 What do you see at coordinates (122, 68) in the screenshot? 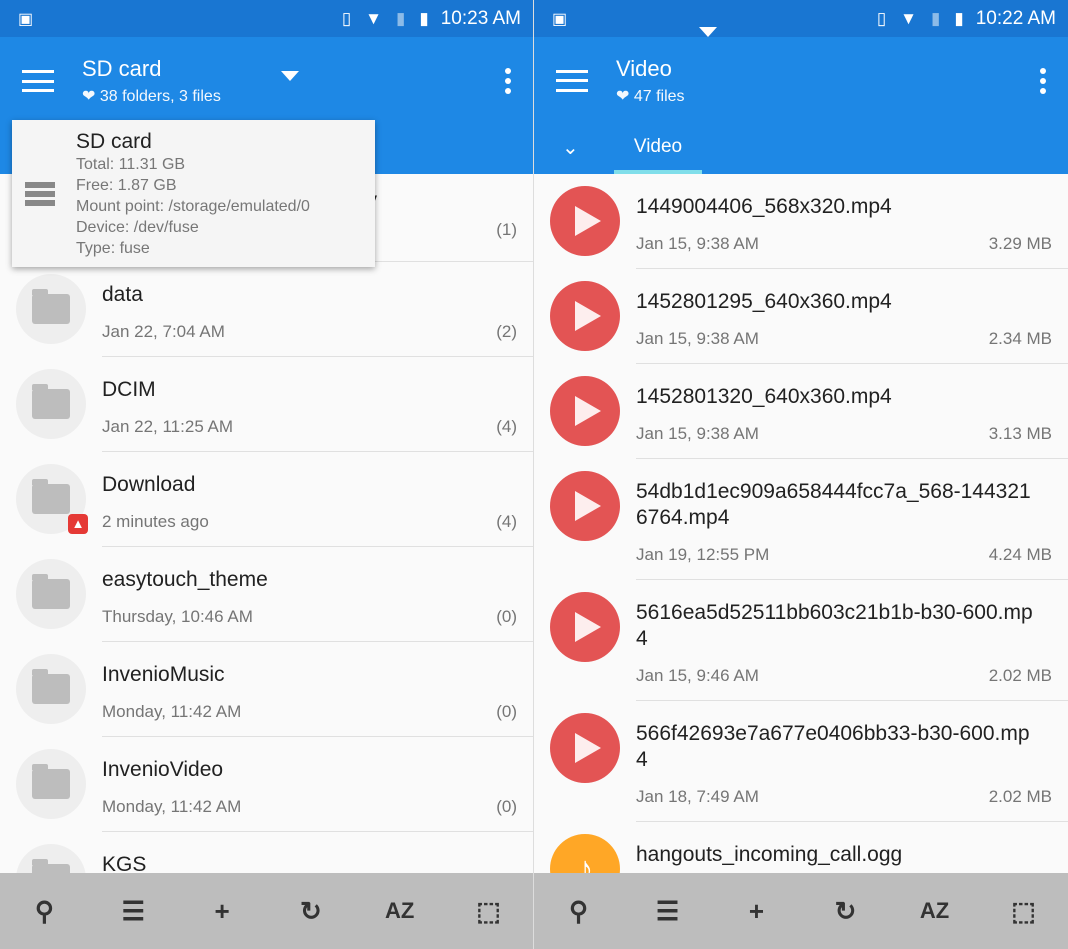
I see `toolbar-title: SD card` at bounding box center [122, 68].